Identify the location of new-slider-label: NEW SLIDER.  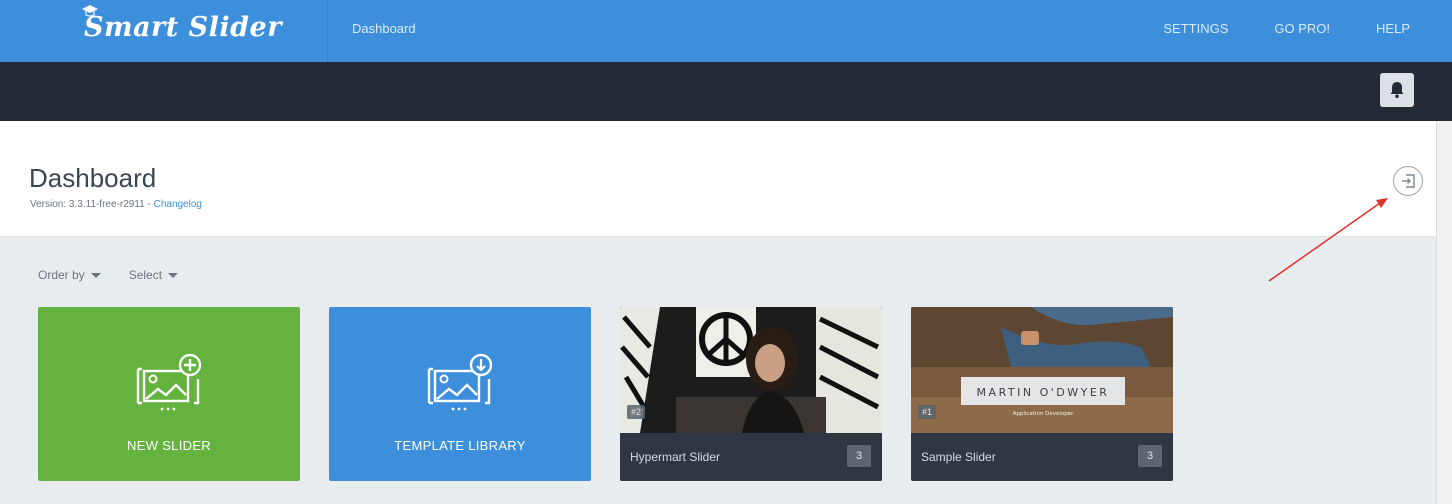
(169, 445).